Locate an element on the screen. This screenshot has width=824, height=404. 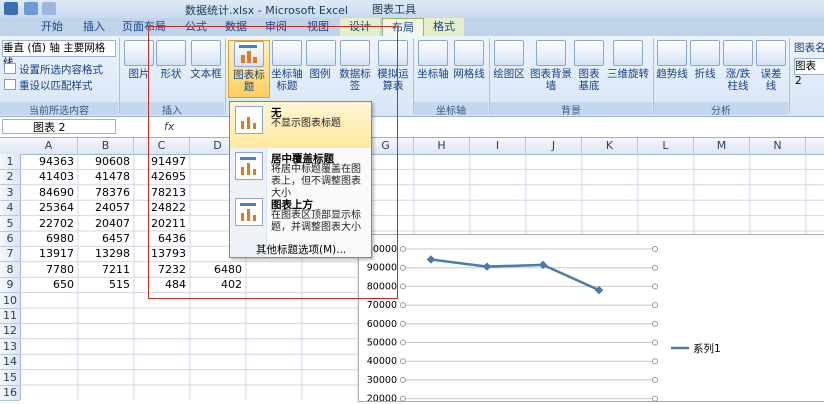
cell-A3: 84690 is located at coordinates (49, 192).